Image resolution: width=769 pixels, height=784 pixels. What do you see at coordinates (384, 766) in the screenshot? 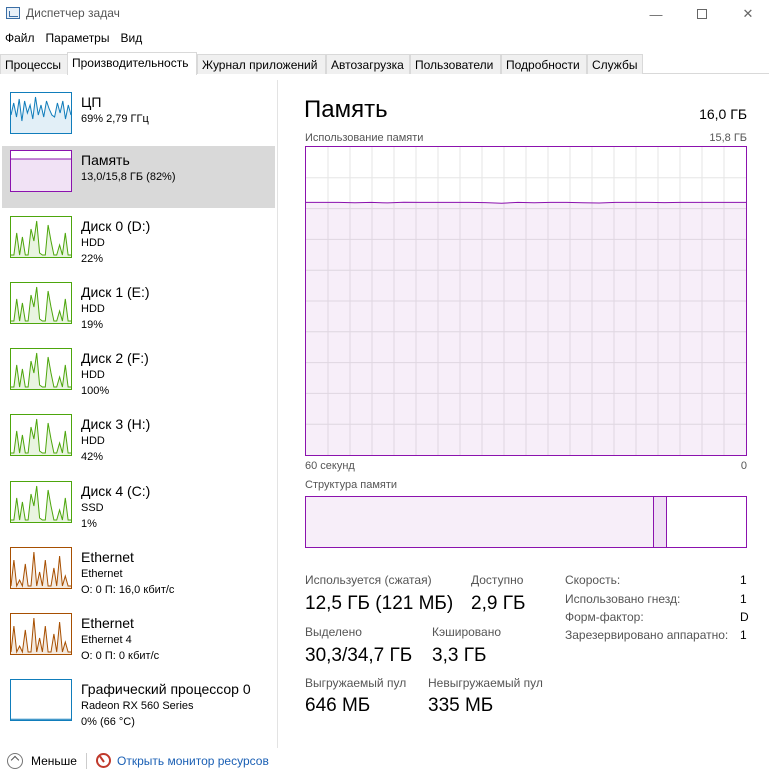
I see `footer-bar: Меньше Открыть монитор ресурсов` at bounding box center [384, 766].